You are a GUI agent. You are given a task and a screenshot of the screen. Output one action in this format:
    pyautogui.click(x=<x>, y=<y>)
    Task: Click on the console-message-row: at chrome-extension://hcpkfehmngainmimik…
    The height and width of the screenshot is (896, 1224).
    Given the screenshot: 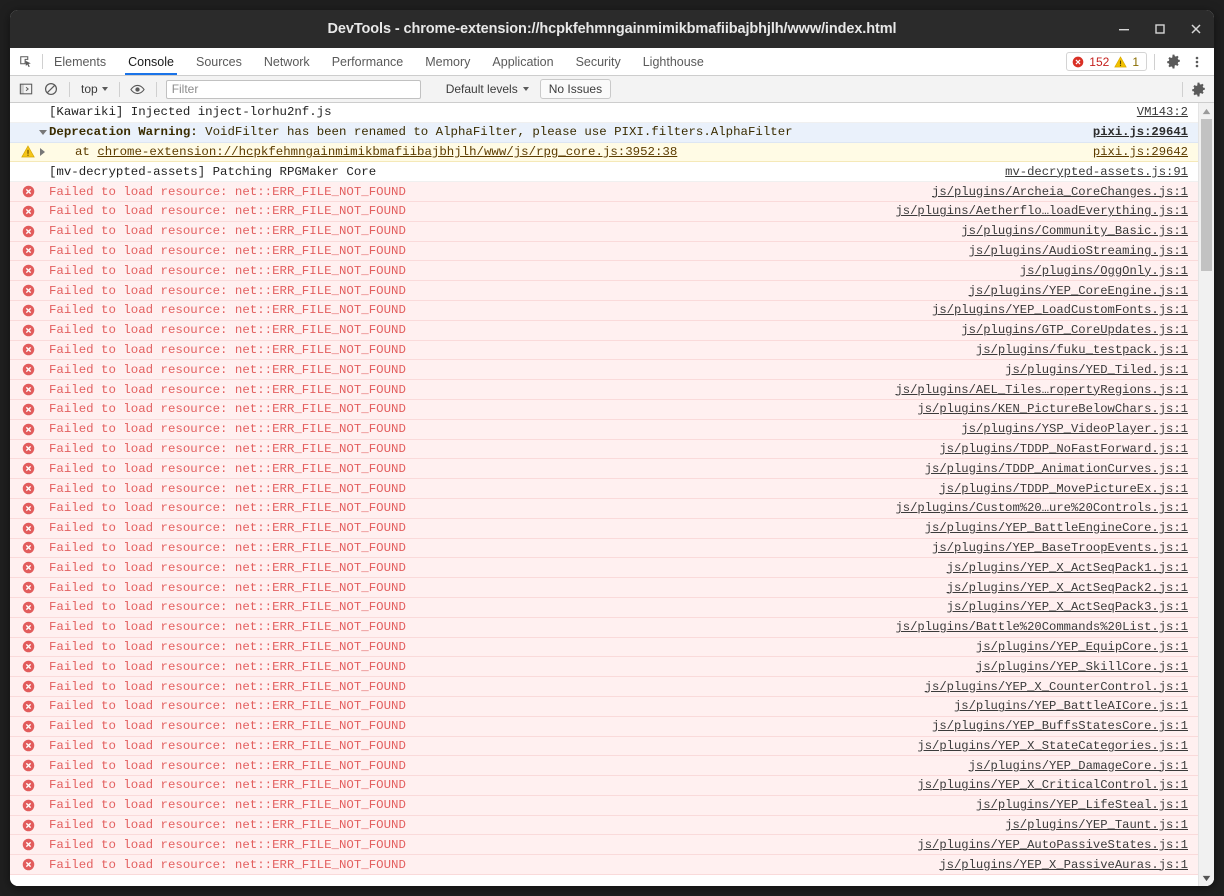 What is the action you would take?
    pyautogui.click(x=604, y=152)
    